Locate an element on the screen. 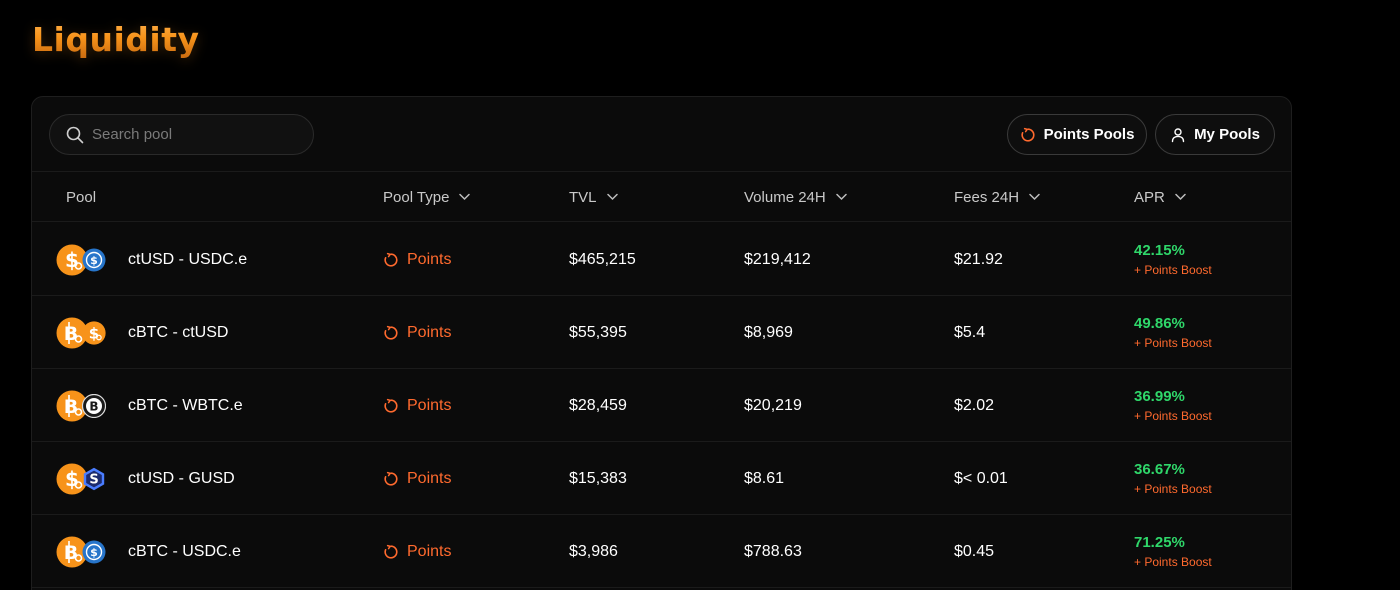  pool-tvl: $55,395 is located at coordinates (598, 332).